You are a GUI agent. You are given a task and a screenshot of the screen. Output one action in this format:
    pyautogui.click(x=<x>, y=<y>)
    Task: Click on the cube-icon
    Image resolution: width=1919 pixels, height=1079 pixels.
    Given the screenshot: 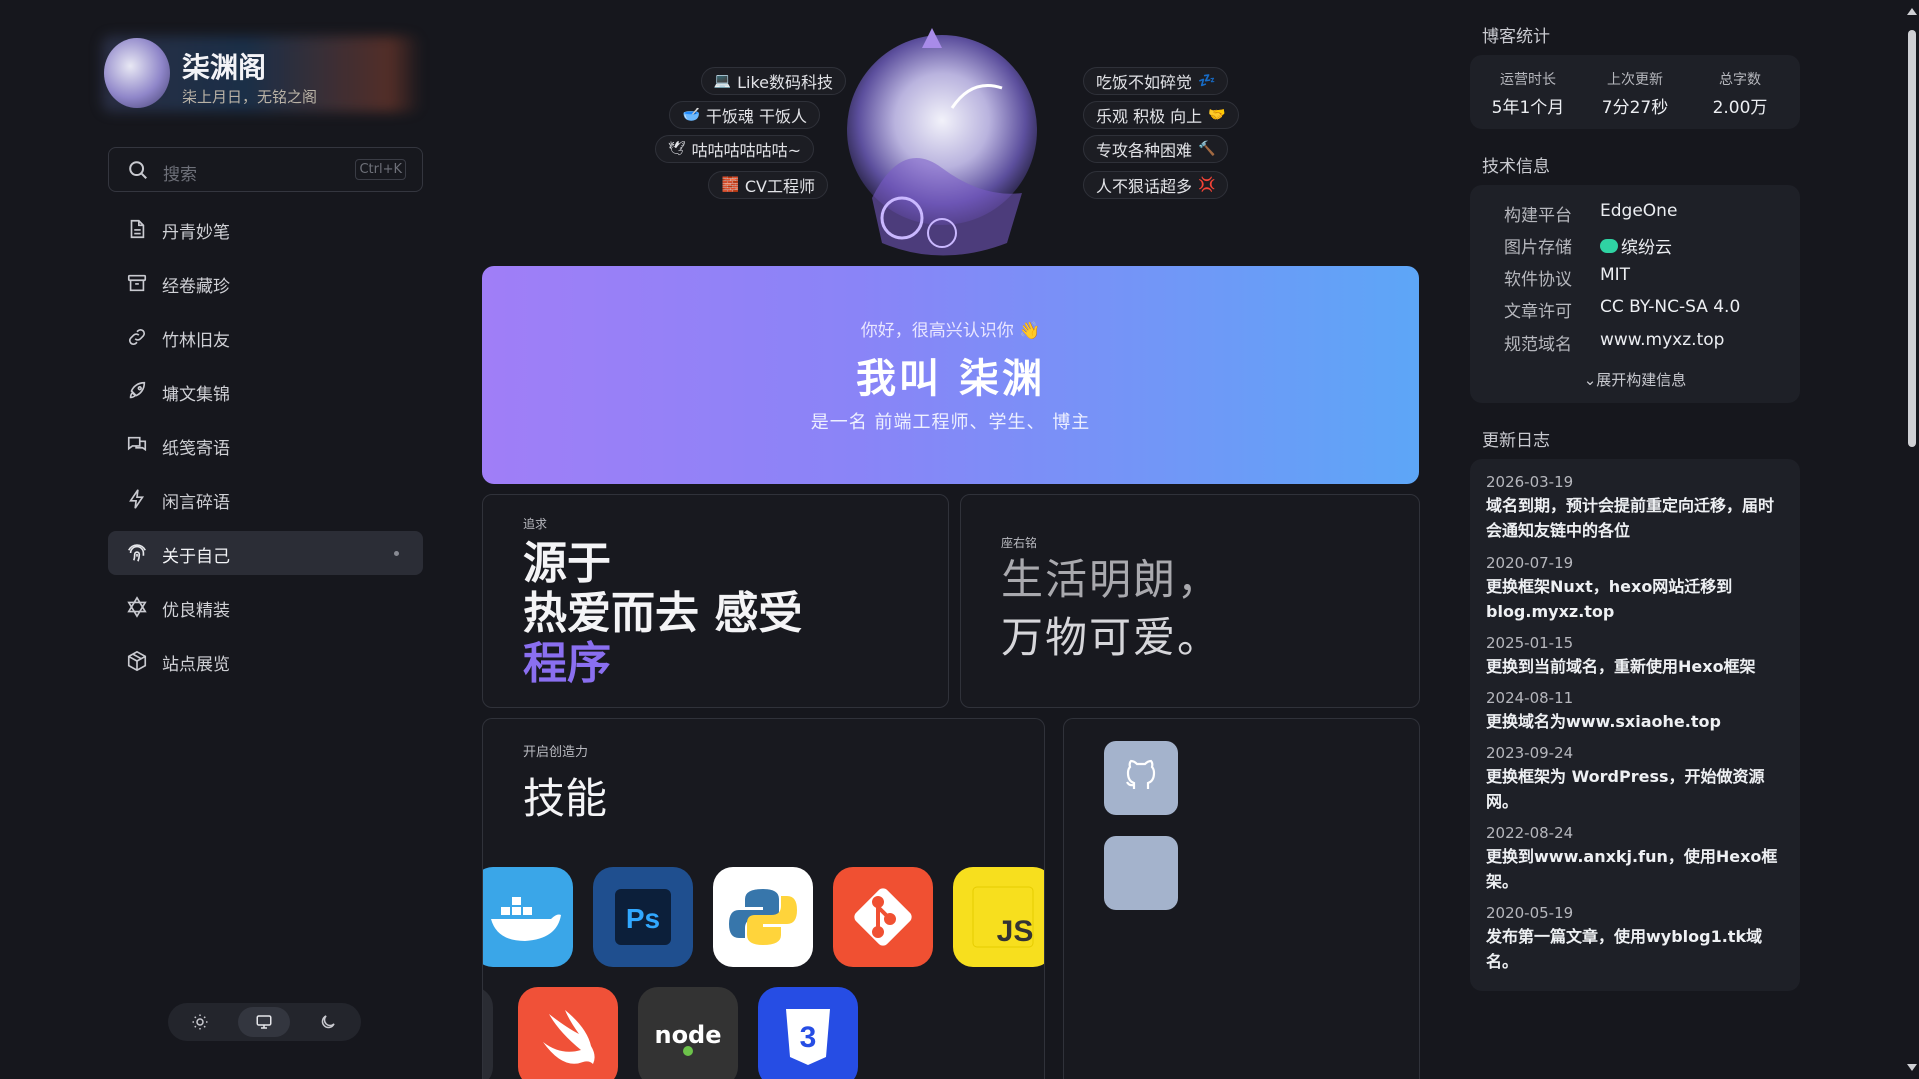 What is the action you would take?
    pyautogui.click(x=137, y=661)
    